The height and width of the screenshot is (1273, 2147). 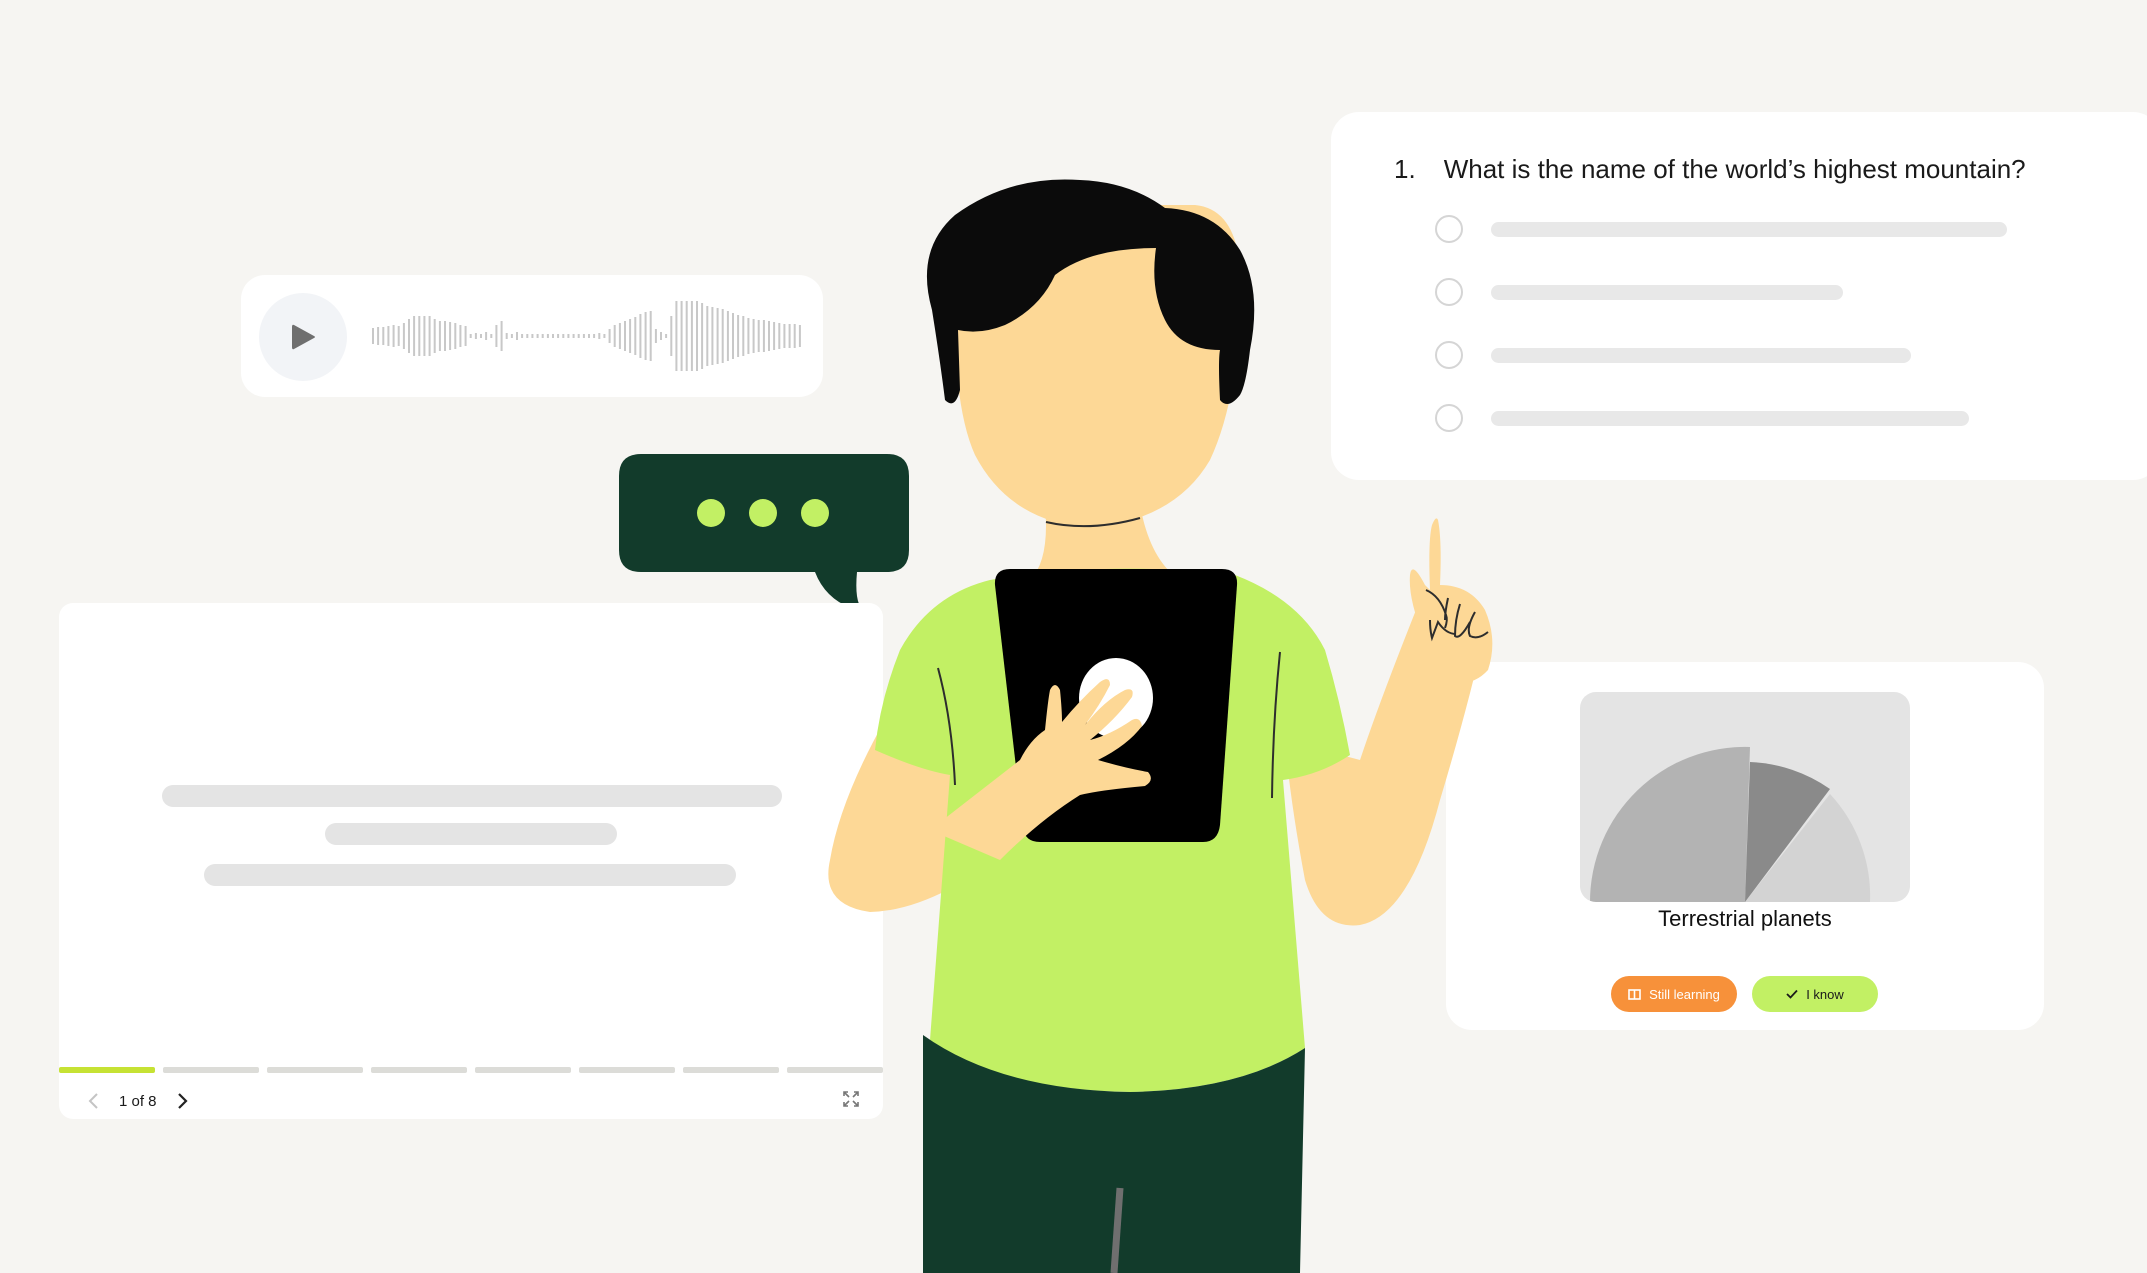 I want to click on question-number: 1., so click(x=1405, y=169).